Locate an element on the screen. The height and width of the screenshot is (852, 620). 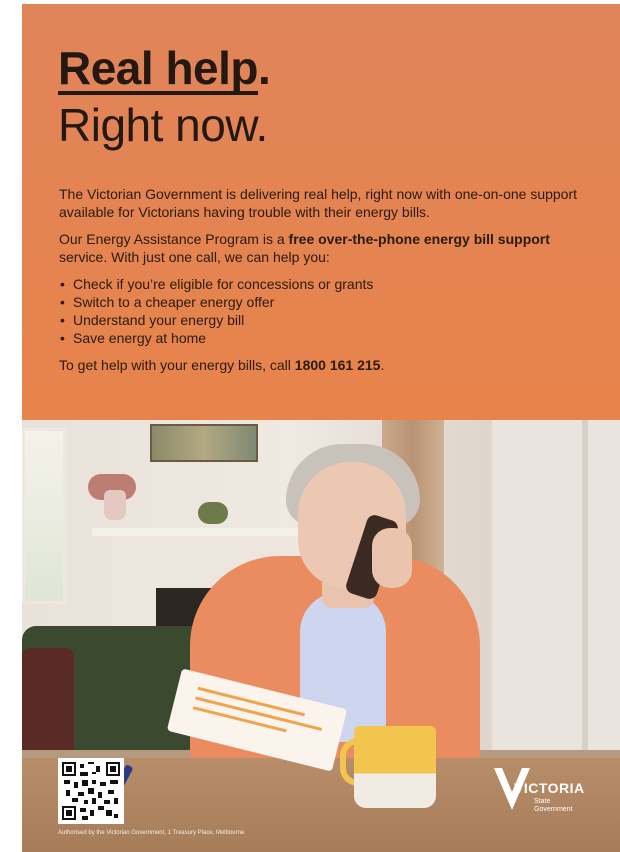
qr-pattern is located at coordinates (91, 791).